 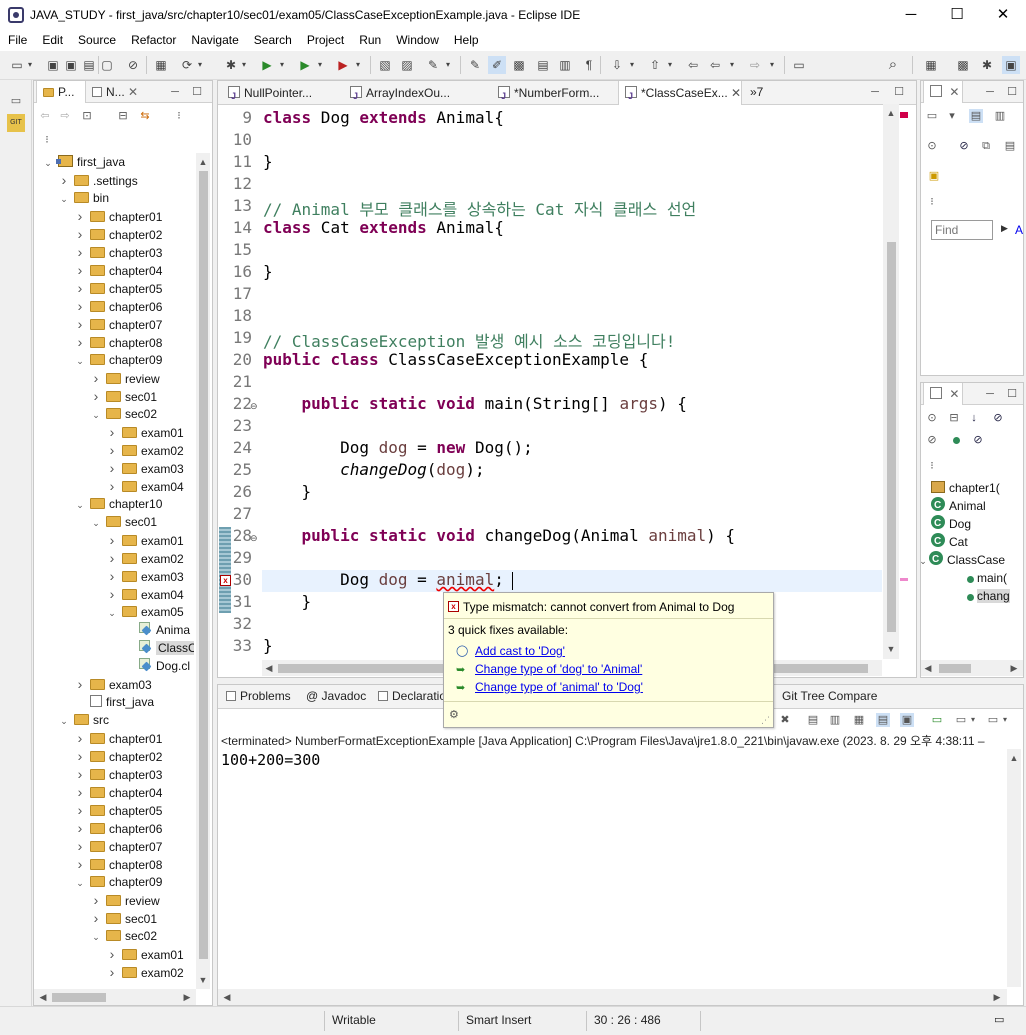 What do you see at coordinates (114, 92) in the screenshot?
I see `tab-navigator: N... ✕` at bounding box center [114, 92].